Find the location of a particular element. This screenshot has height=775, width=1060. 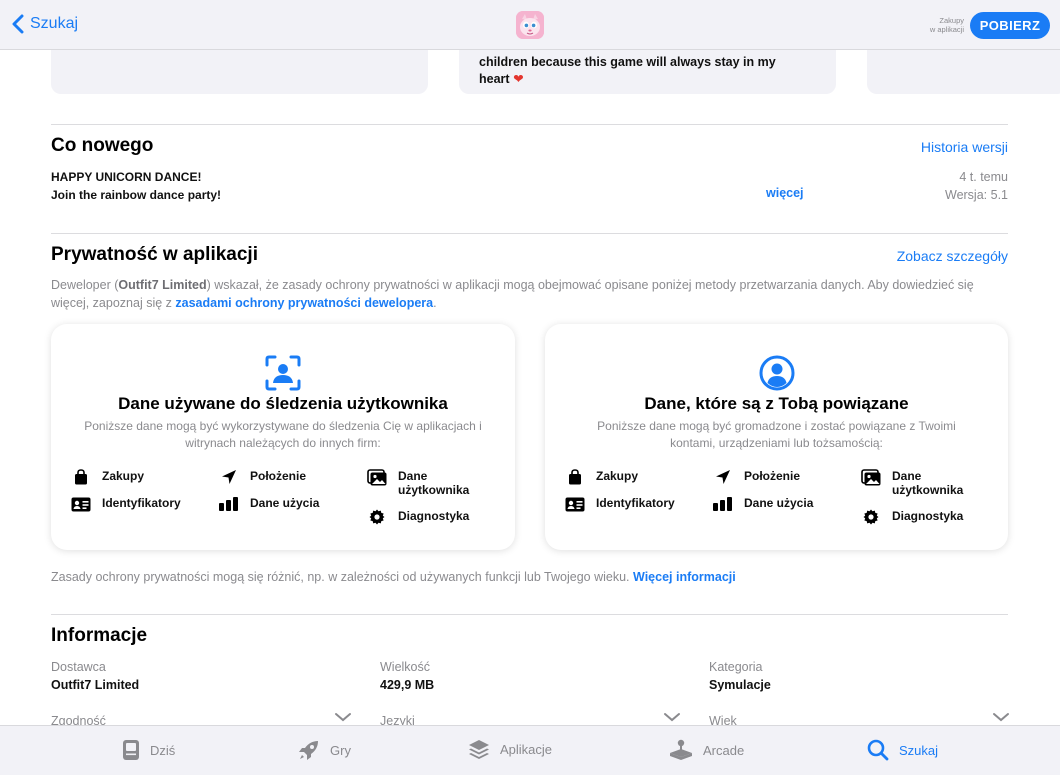

rocket-icon is located at coordinates (308, 750).